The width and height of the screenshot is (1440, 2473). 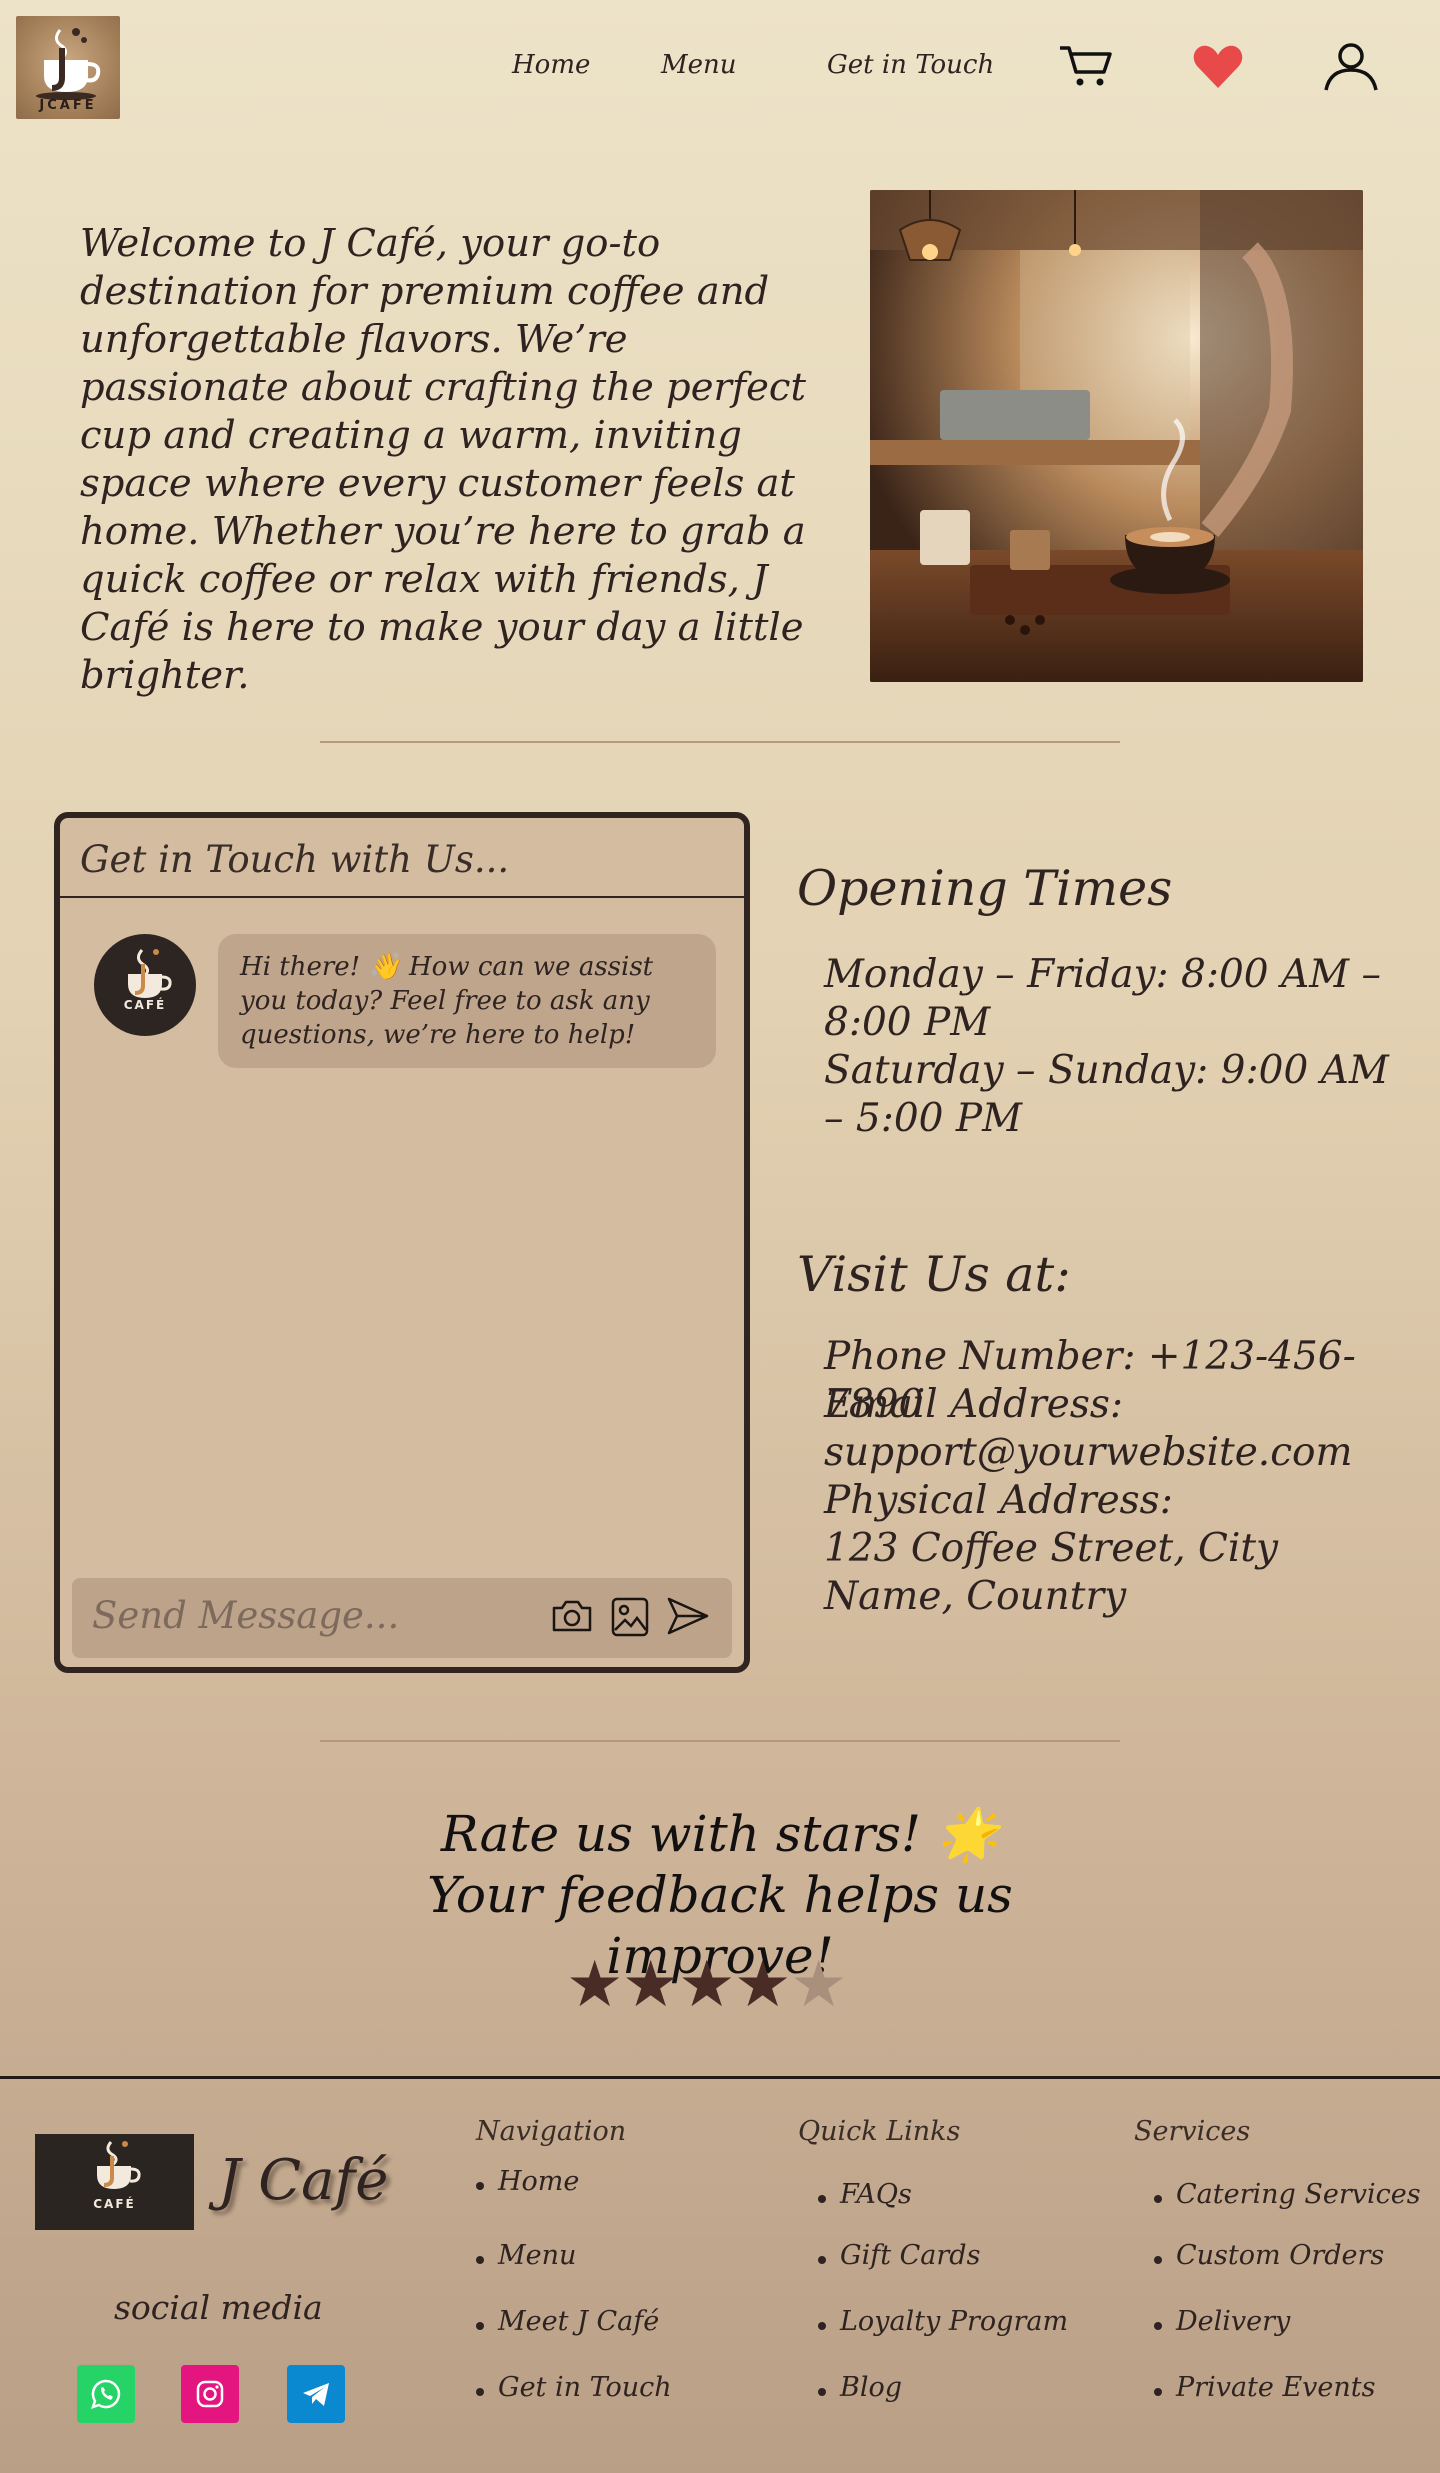 What do you see at coordinates (998, 1500) in the screenshot?
I see `address-label: Physical Address:` at bounding box center [998, 1500].